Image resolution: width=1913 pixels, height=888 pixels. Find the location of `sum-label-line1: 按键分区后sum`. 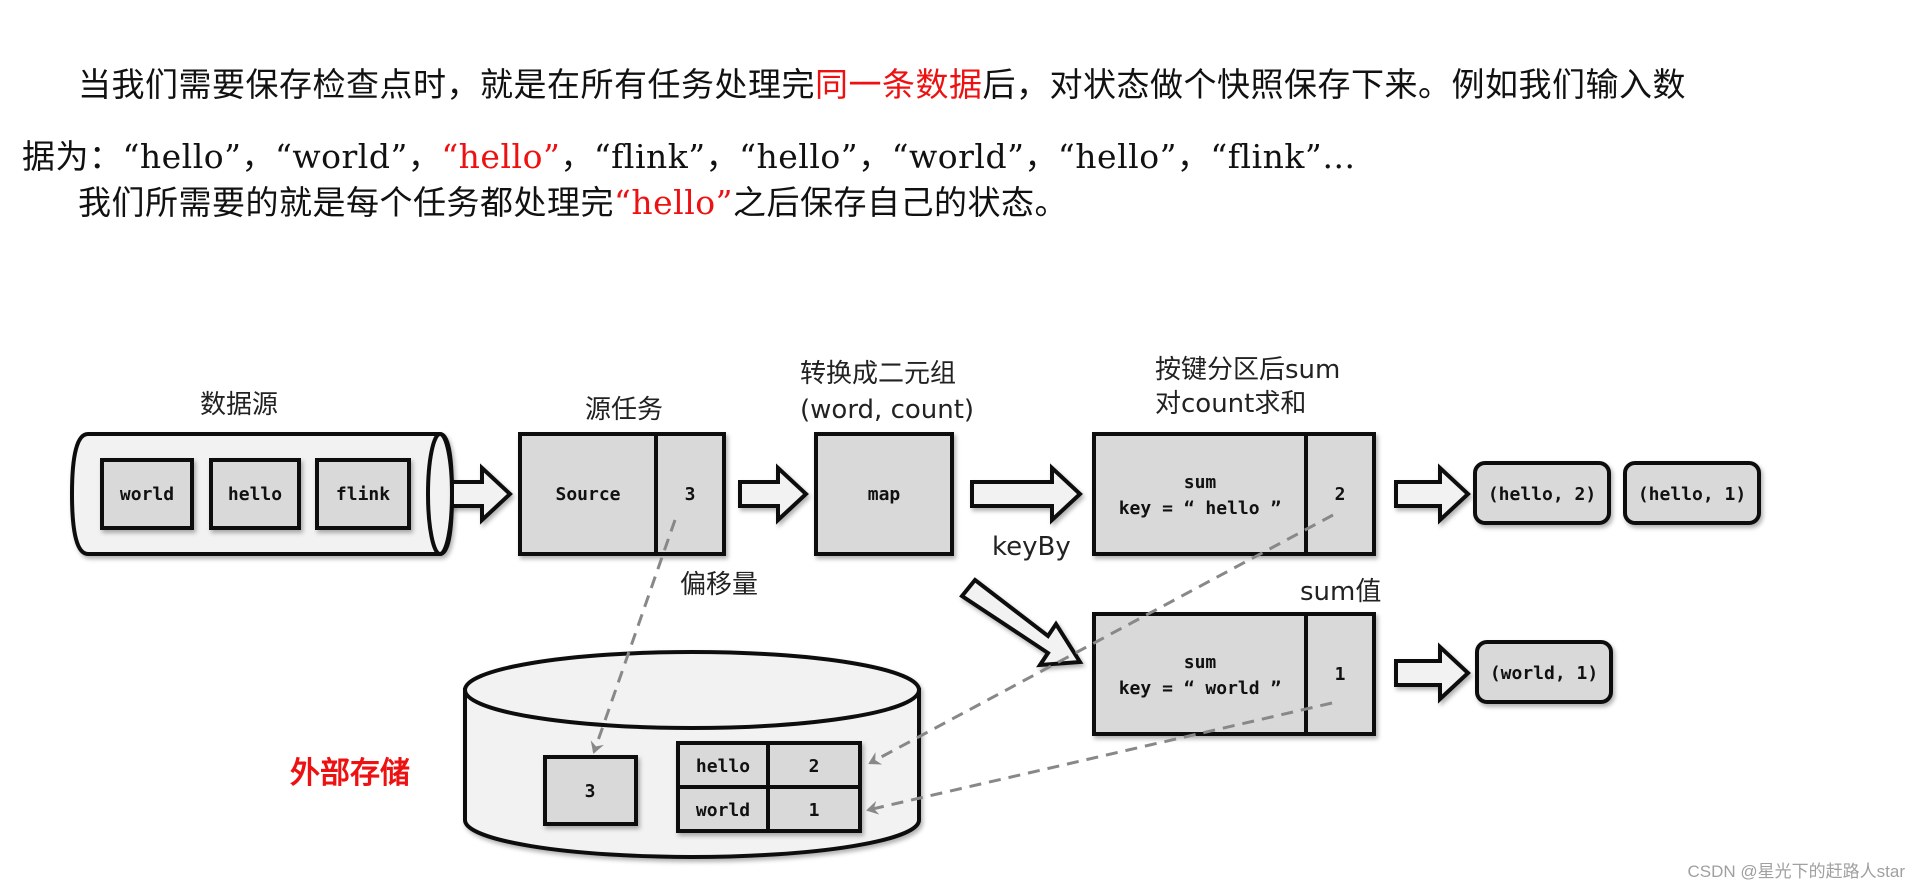

sum-label-line1: 按键分区后sum is located at coordinates (1247, 370).